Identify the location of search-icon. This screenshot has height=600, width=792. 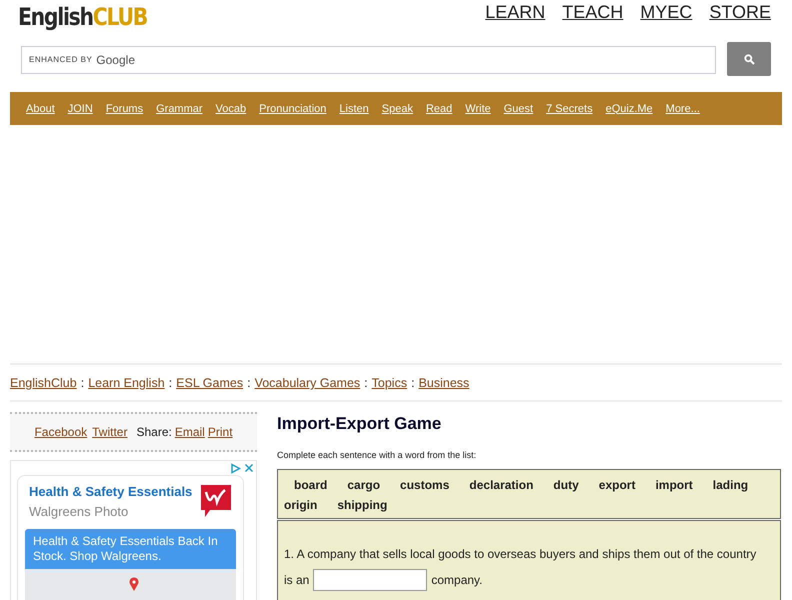
(749, 59).